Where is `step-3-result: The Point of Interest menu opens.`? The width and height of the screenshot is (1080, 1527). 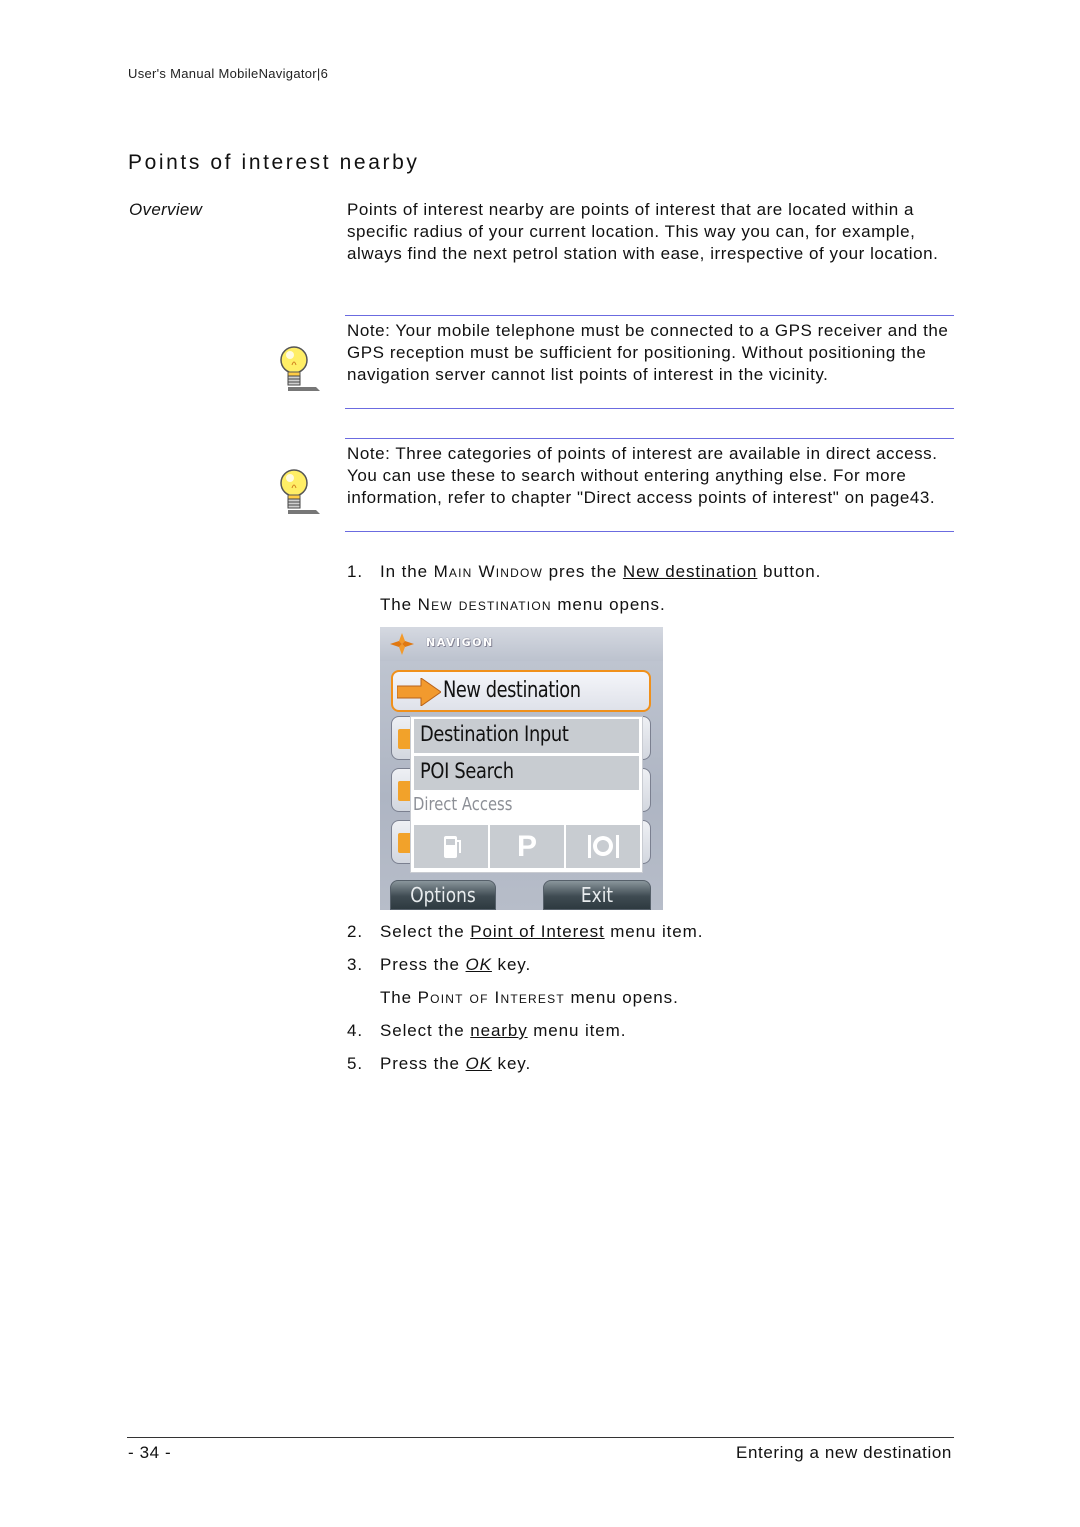
step-3-result: The Point of Interest menu opens. is located at coordinates (529, 998).